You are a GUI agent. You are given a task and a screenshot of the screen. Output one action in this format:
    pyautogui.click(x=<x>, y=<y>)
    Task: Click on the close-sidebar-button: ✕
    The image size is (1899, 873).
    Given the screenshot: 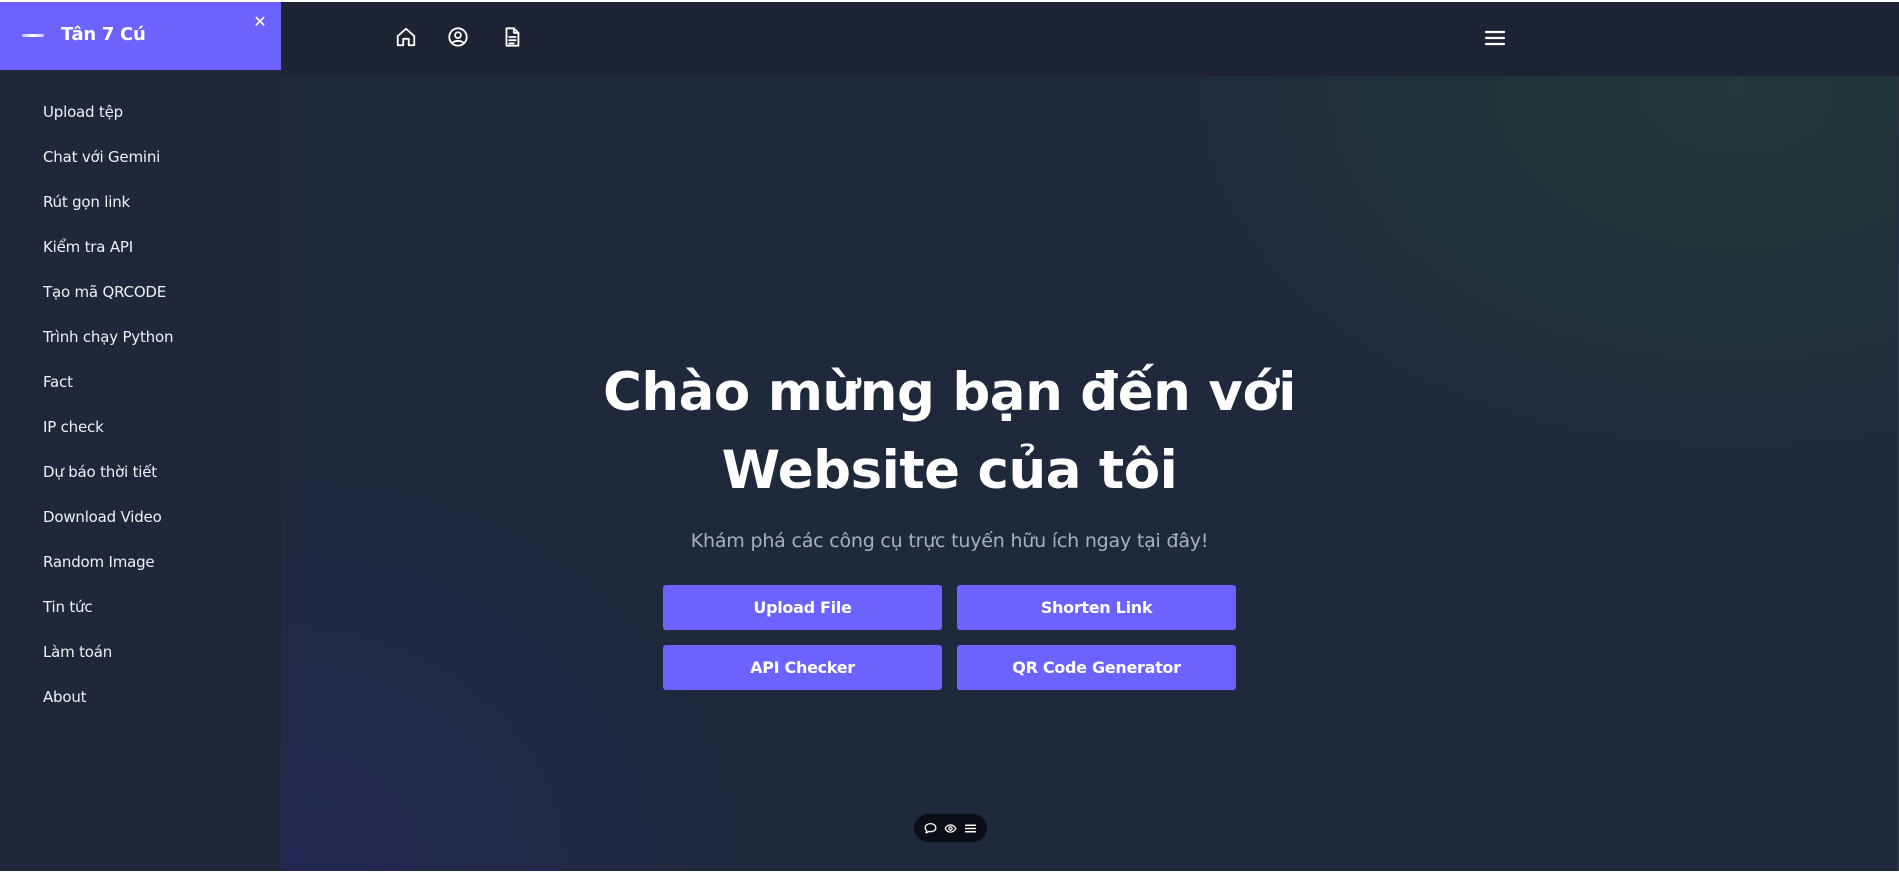 What is the action you would take?
    pyautogui.click(x=260, y=22)
    